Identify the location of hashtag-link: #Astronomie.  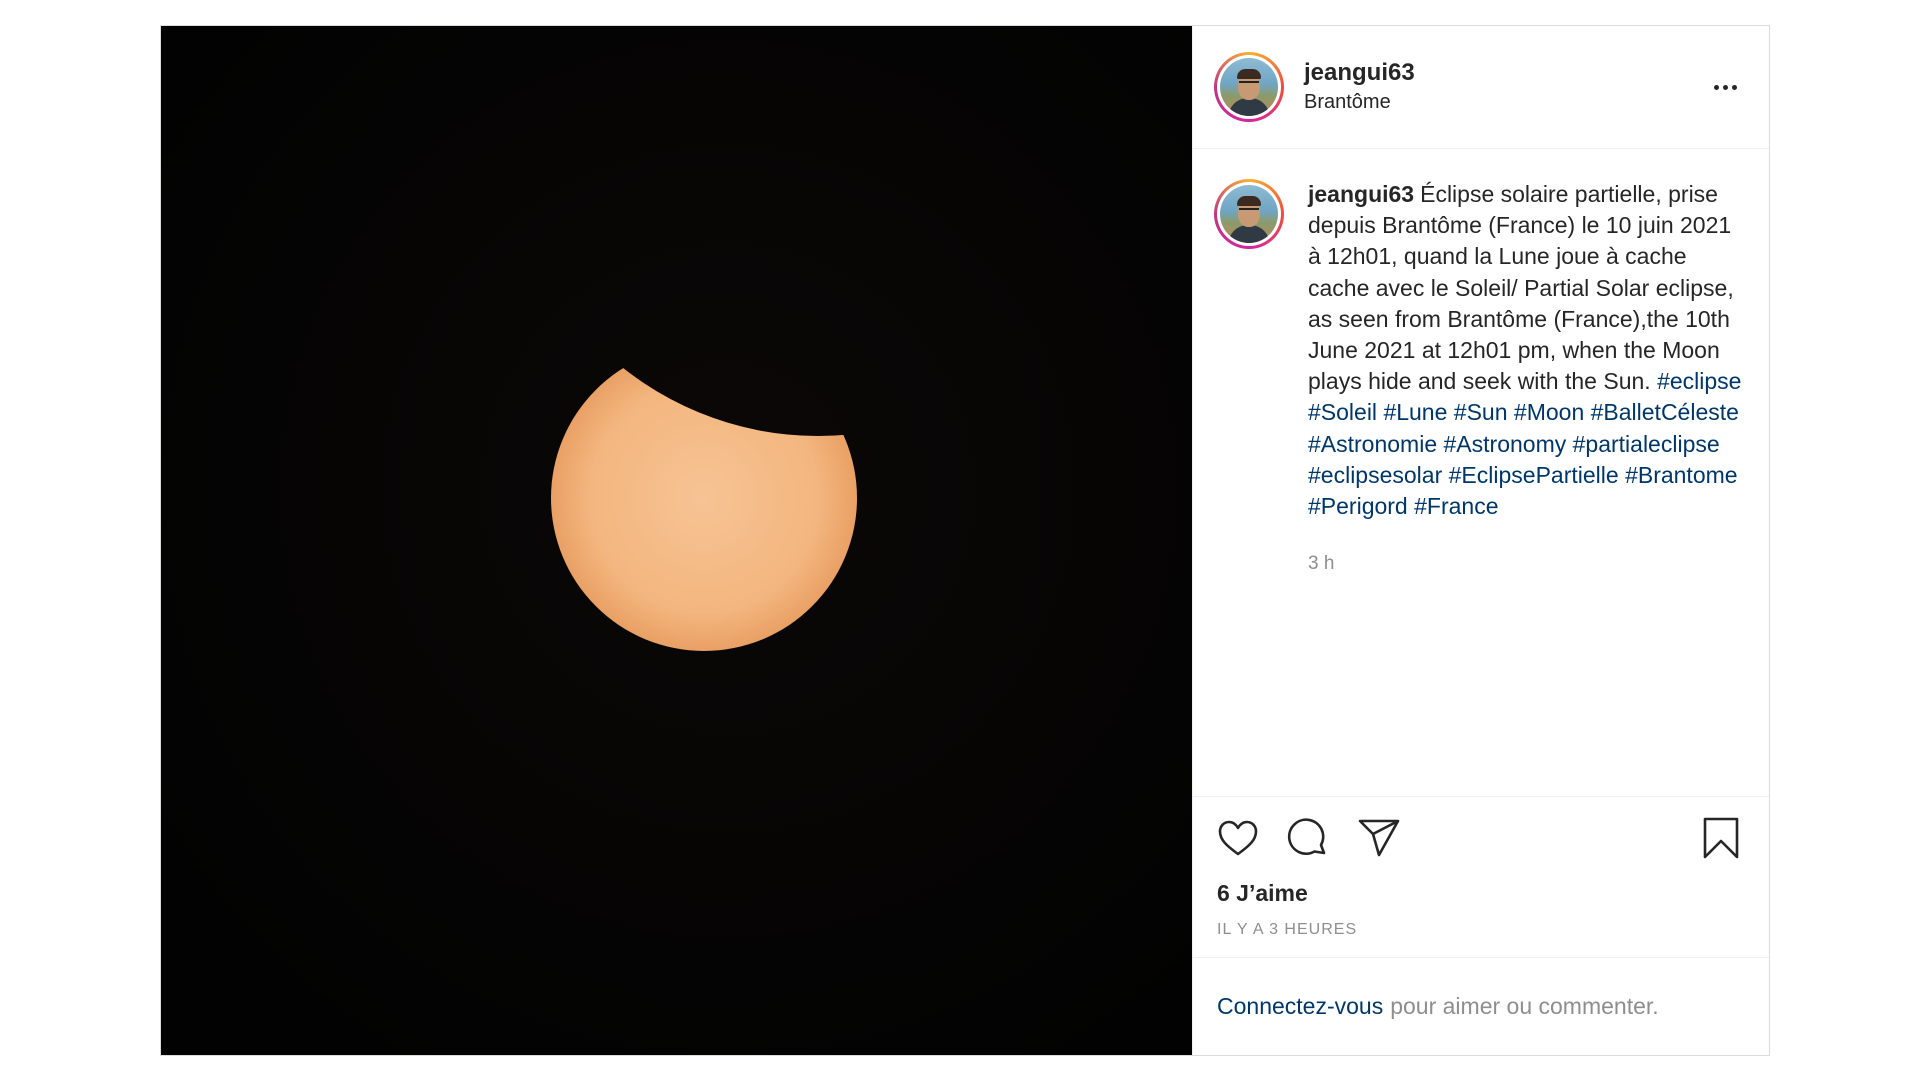
(1372, 444).